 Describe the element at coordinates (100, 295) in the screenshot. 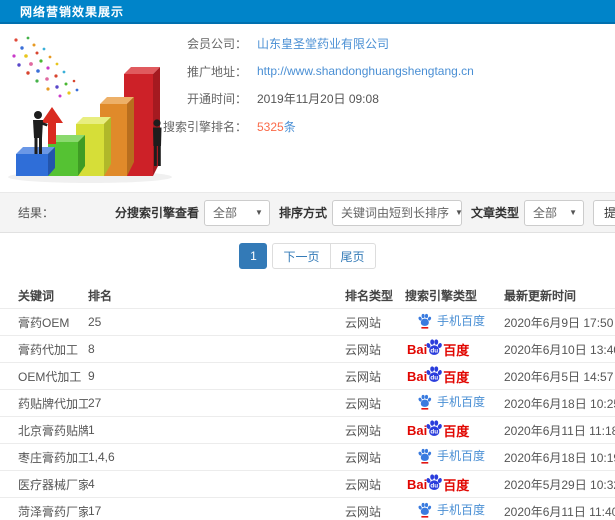

I see `col-header-rank: 排名` at that location.